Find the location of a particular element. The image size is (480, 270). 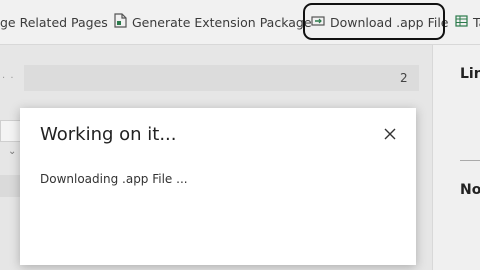

side-panel-divider is located at coordinates (470, 160).